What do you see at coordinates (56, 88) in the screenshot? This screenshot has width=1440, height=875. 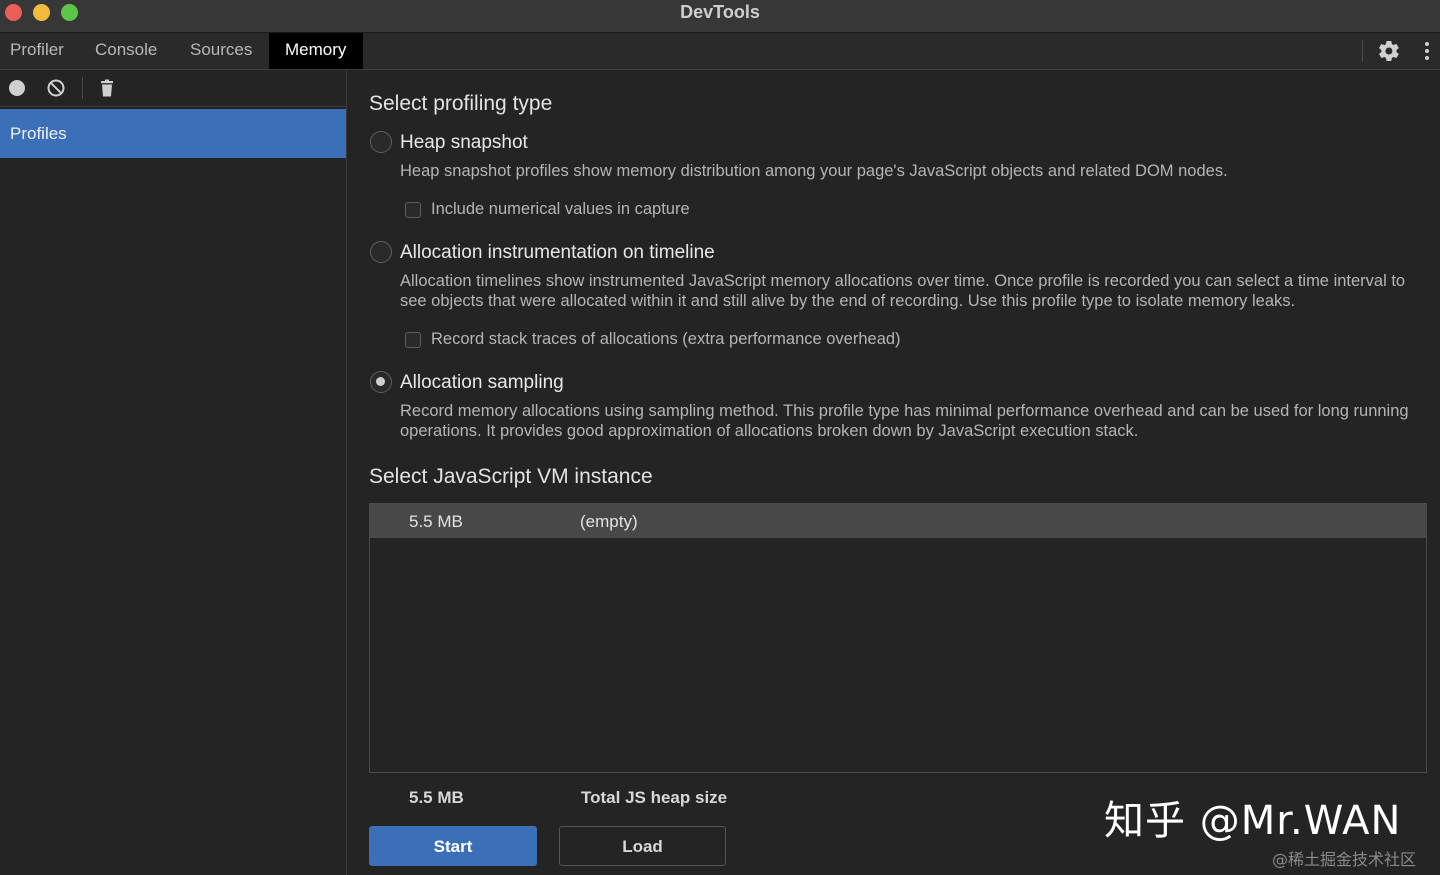 I see `clear-icon` at bounding box center [56, 88].